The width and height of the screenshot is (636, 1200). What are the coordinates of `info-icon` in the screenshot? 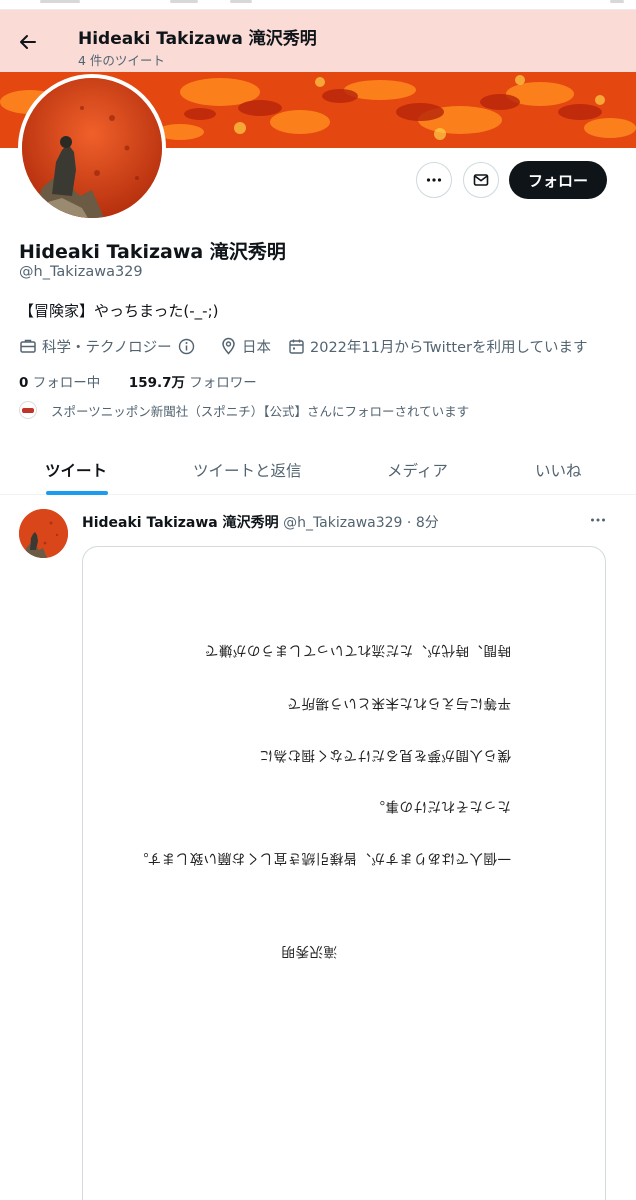 It's located at (186, 346).